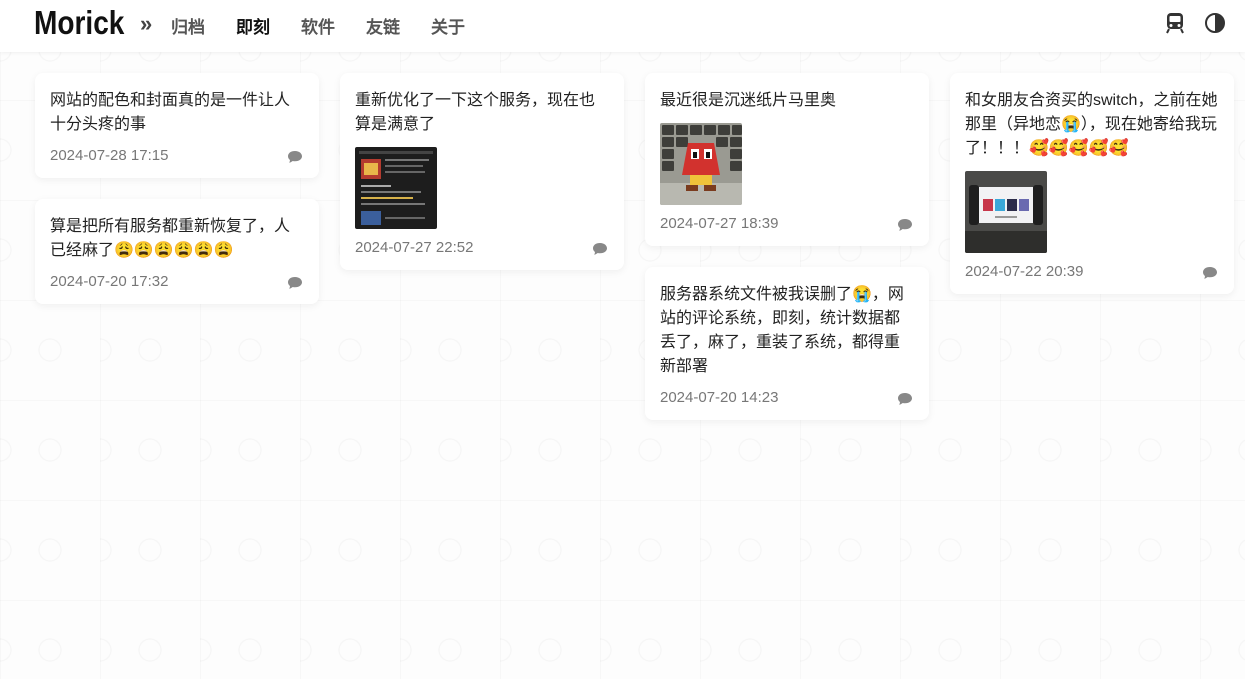 The height and width of the screenshot is (679, 1245). What do you see at coordinates (1006, 212) in the screenshot?
I see `switch-console-thumbnail` at bounding box center [1006, 212].